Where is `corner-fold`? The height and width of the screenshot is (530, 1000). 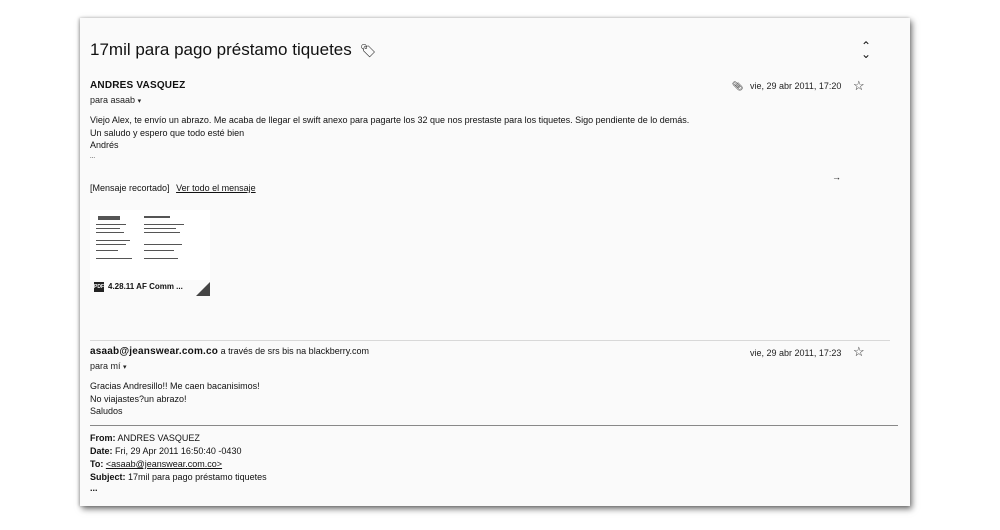
corner-fold is located at coordinates (203, 289).